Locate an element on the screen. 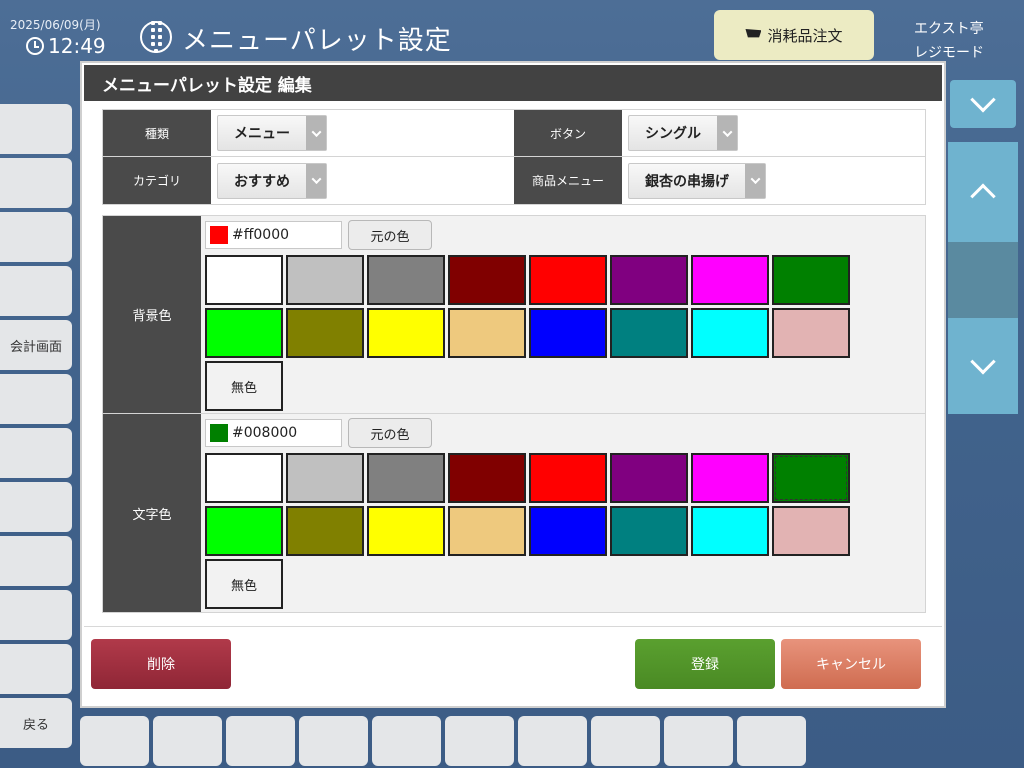 This screenshot has height=768, width=1024. item-menu-select-value: 銀杏の串揚げ is located at coordinates (687, 181).